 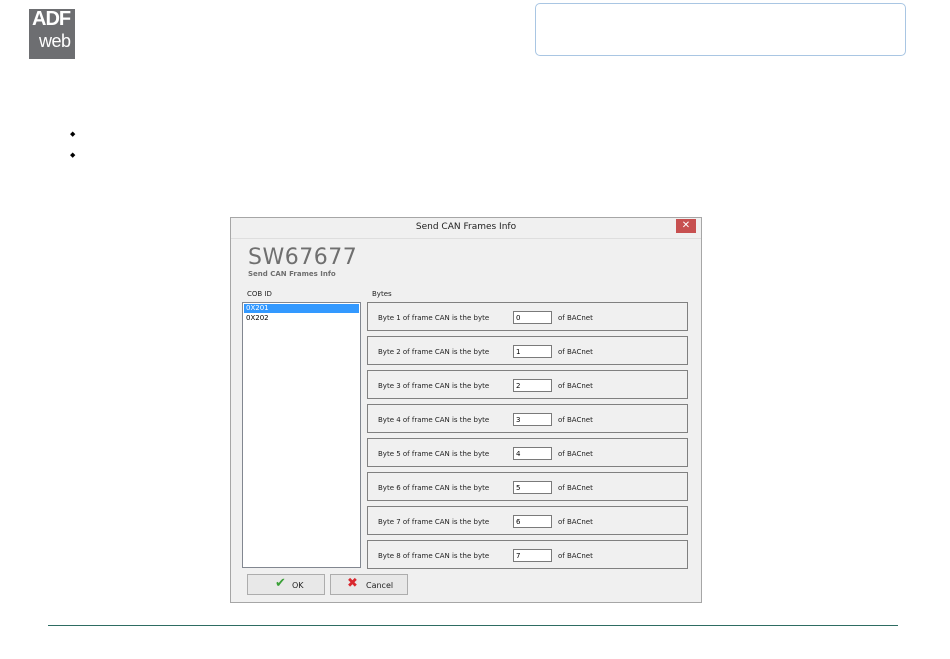 I want to click on byte-mapping-label: Byte 2 of frame CAN is the byte, so click(x=434, y=352).